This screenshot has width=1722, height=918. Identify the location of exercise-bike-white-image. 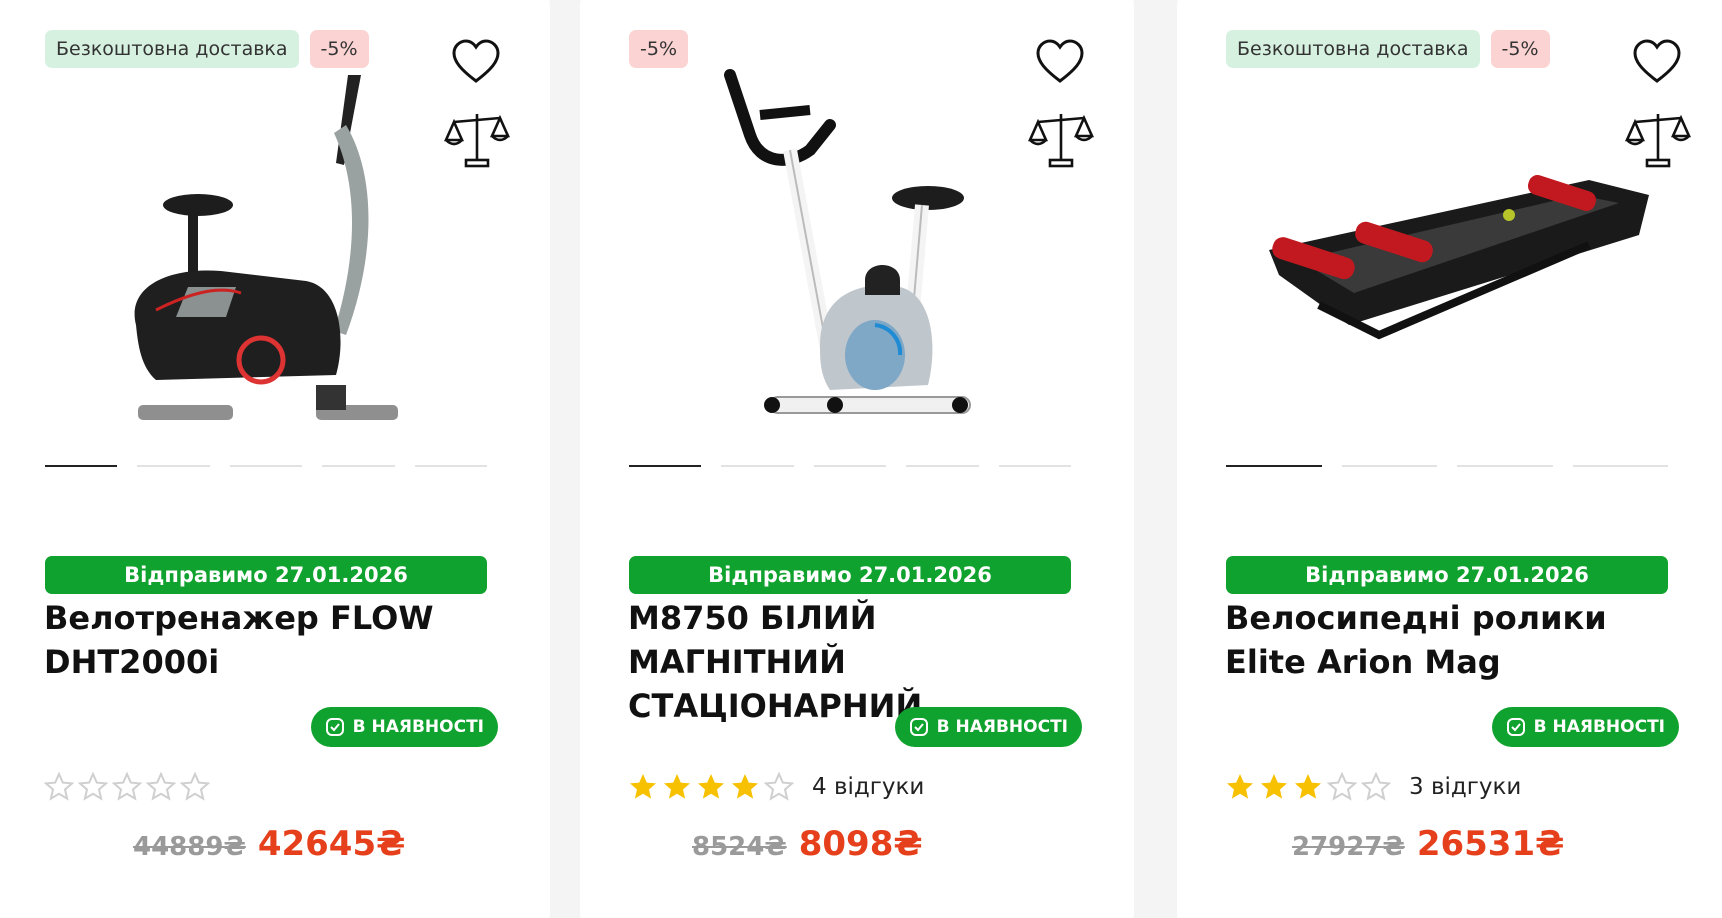
(870, 250).